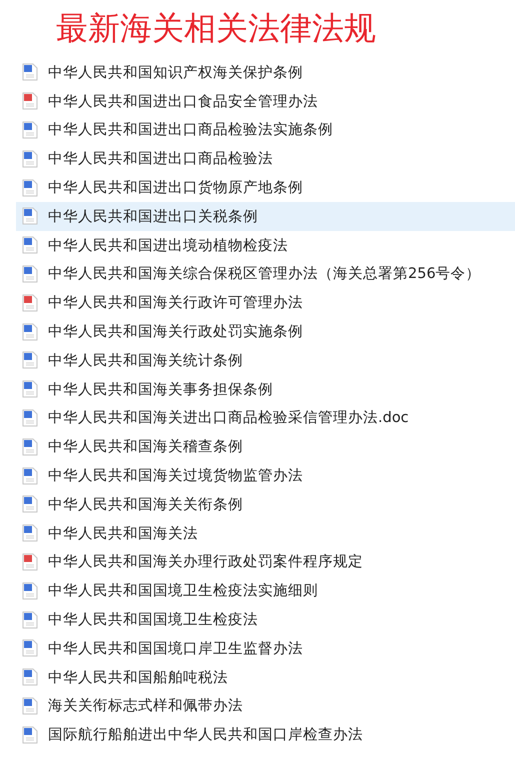 The height and width of the screenshot is (772, 515). I want to click on file-name: 中华人民共和国船舶吨税法, so click(138, 677).